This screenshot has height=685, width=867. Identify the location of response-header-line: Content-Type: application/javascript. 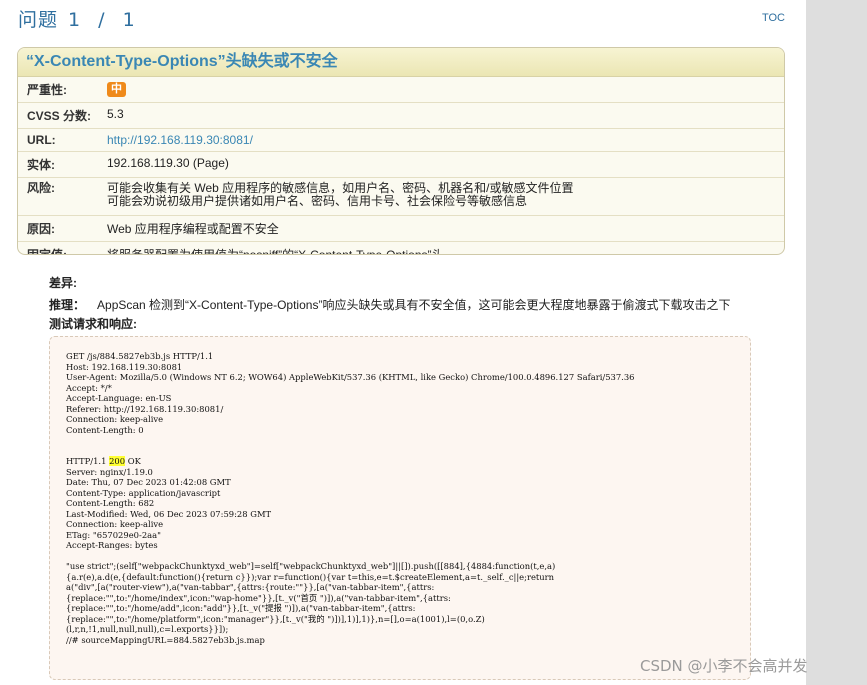
(143, 492).